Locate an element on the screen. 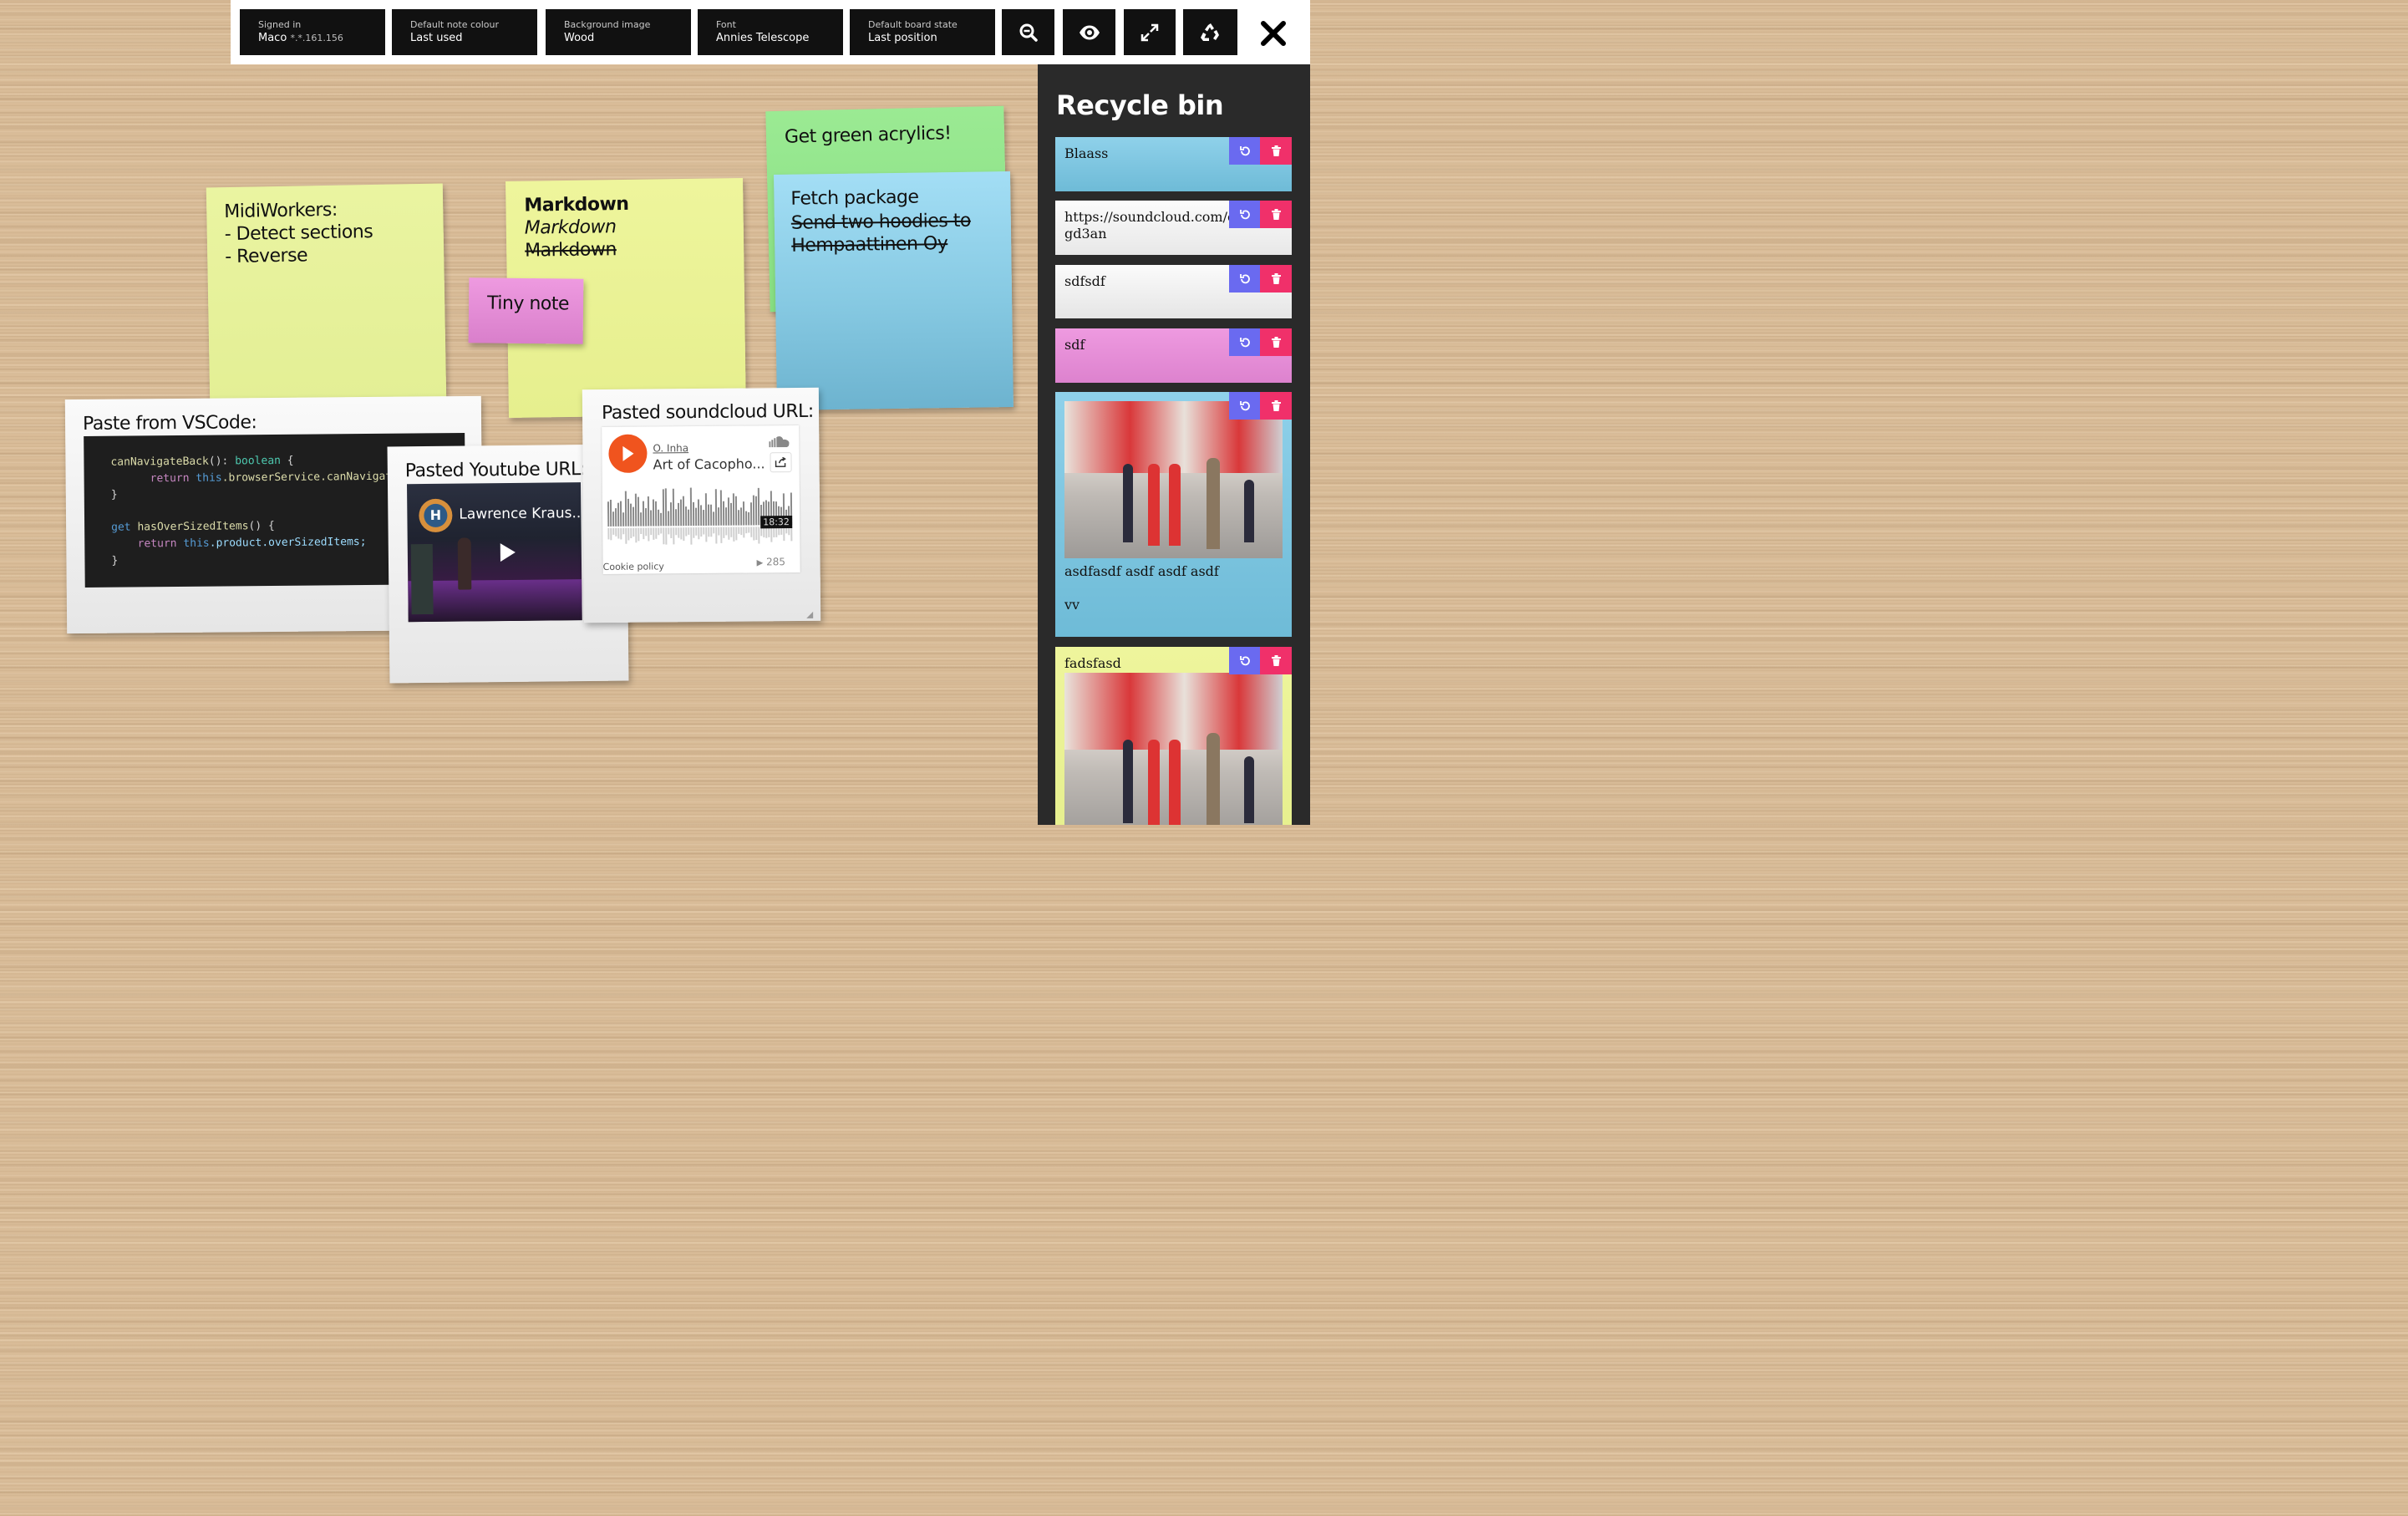 The height and width of the screenshot is (1516, 2408). font-label: Font is located at coordinates (726, 24).